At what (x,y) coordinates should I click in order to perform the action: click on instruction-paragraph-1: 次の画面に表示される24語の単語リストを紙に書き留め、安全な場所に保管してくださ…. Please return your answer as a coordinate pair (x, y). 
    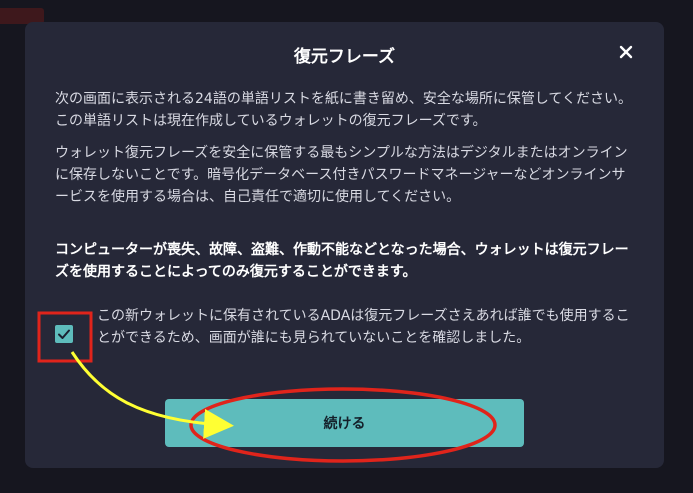
    Looking at the image, I should click on (343, 110).